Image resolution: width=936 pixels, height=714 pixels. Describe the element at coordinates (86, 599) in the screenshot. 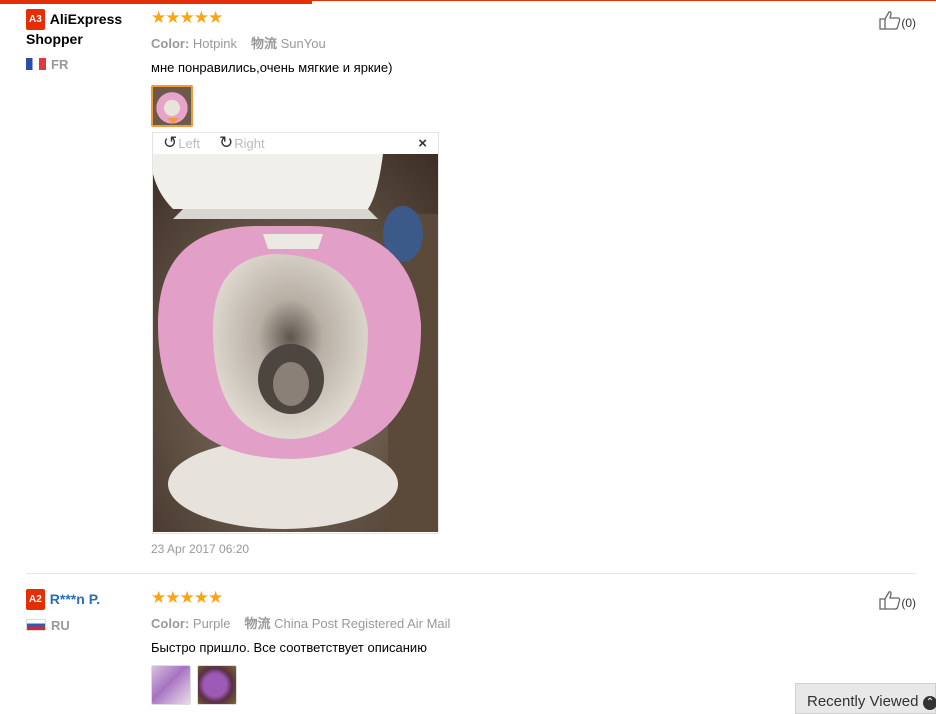

I see `reviewer-name: A2 R***n P.` at that location.